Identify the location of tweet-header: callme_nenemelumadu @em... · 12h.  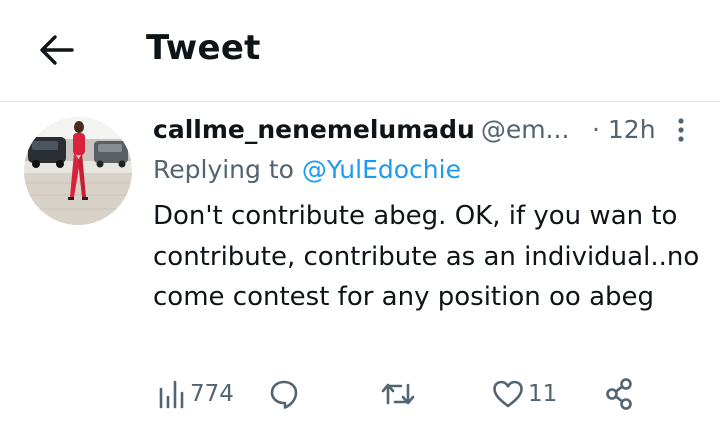
(425, 130).